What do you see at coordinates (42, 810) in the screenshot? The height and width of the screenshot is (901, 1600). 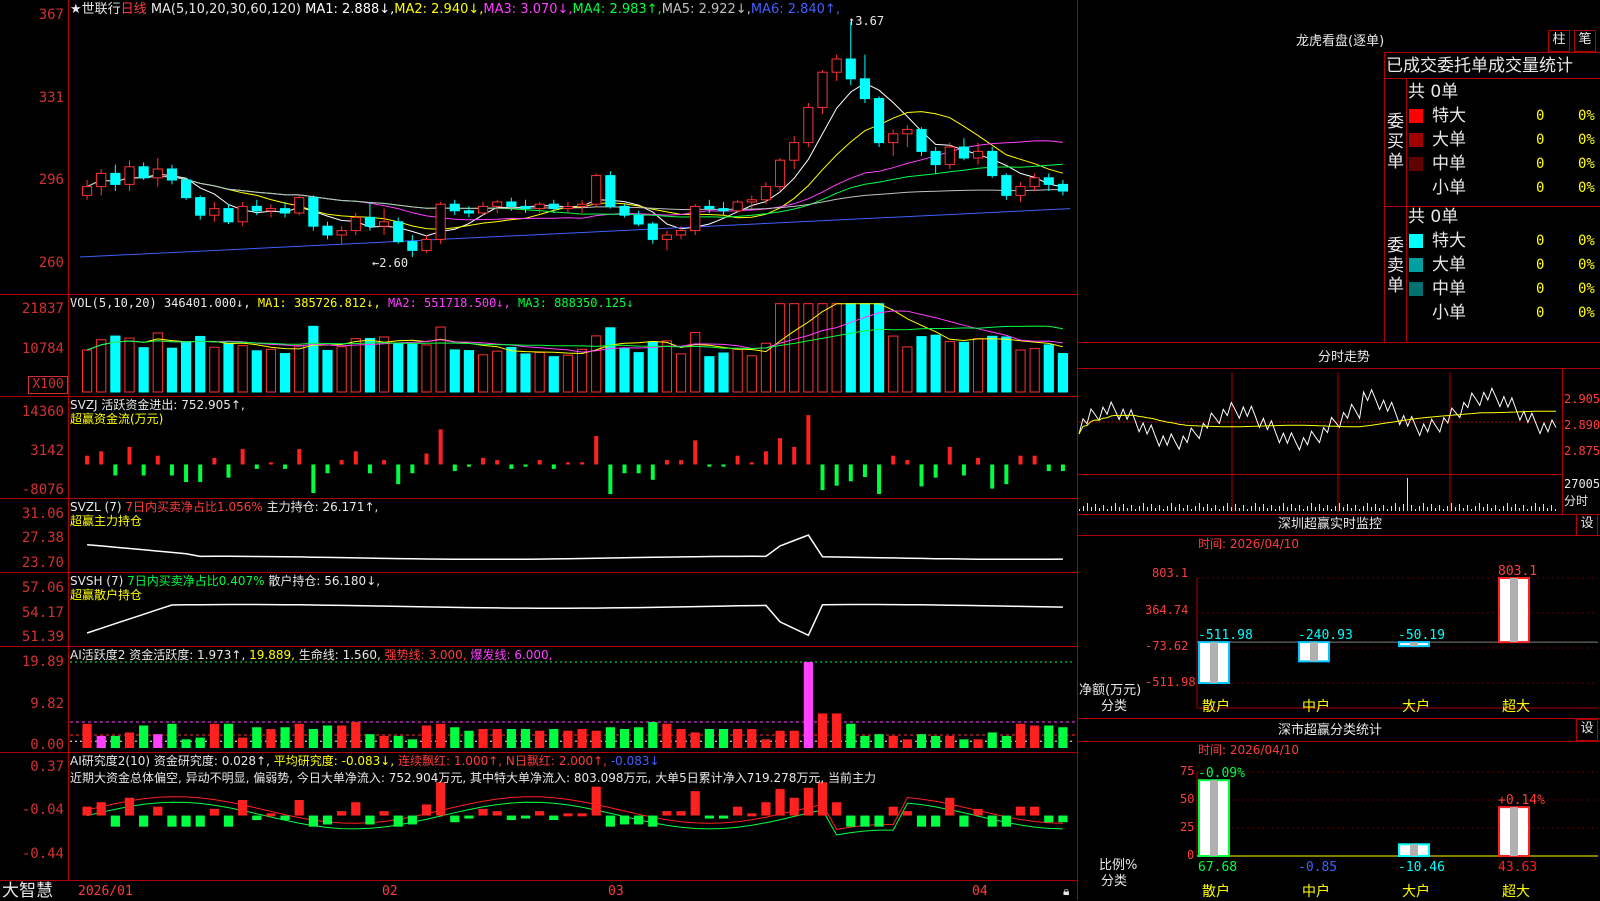 I see `research-tick-2: -0.04` at bounding box center [42, 810].